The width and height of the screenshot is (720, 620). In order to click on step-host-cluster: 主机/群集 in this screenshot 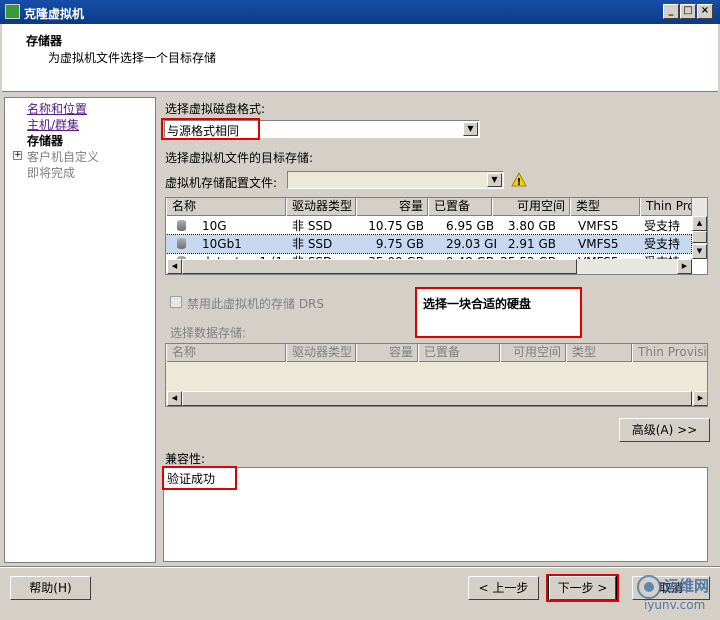, I will do `click(53, 124)`.